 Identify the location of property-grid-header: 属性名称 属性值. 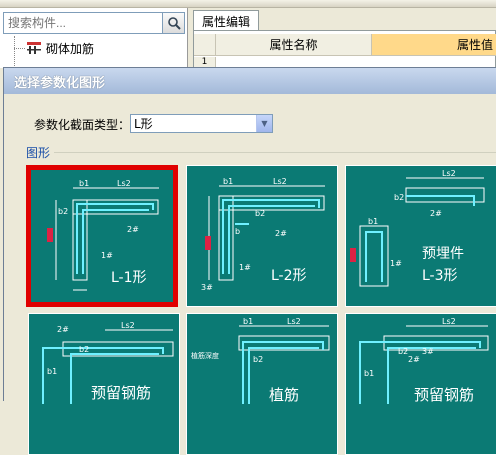
(345, 45).